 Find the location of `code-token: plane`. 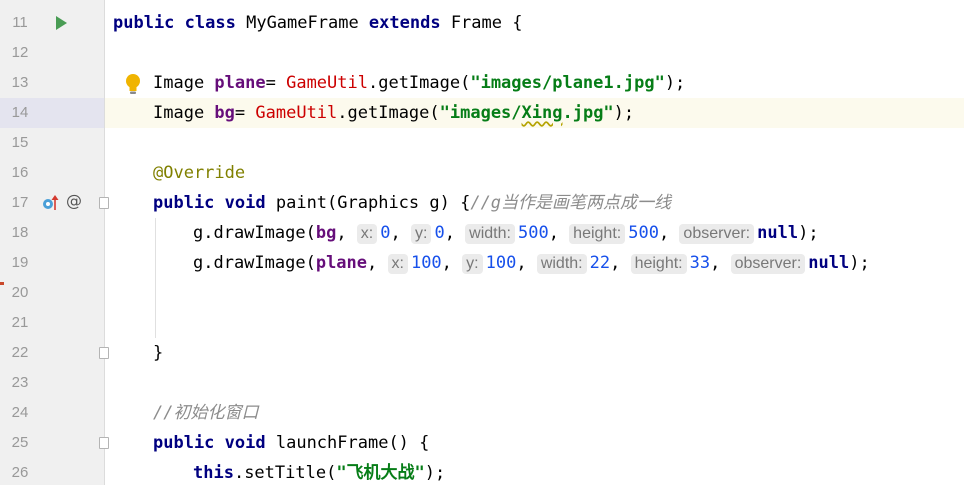

code-token: plane is located at coordinates (341, 263).